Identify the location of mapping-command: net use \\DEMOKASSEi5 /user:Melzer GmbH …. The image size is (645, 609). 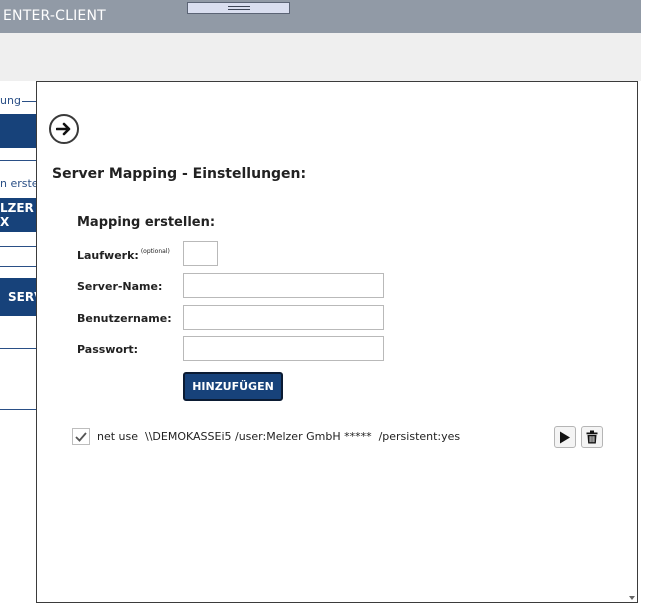
(279, 436).